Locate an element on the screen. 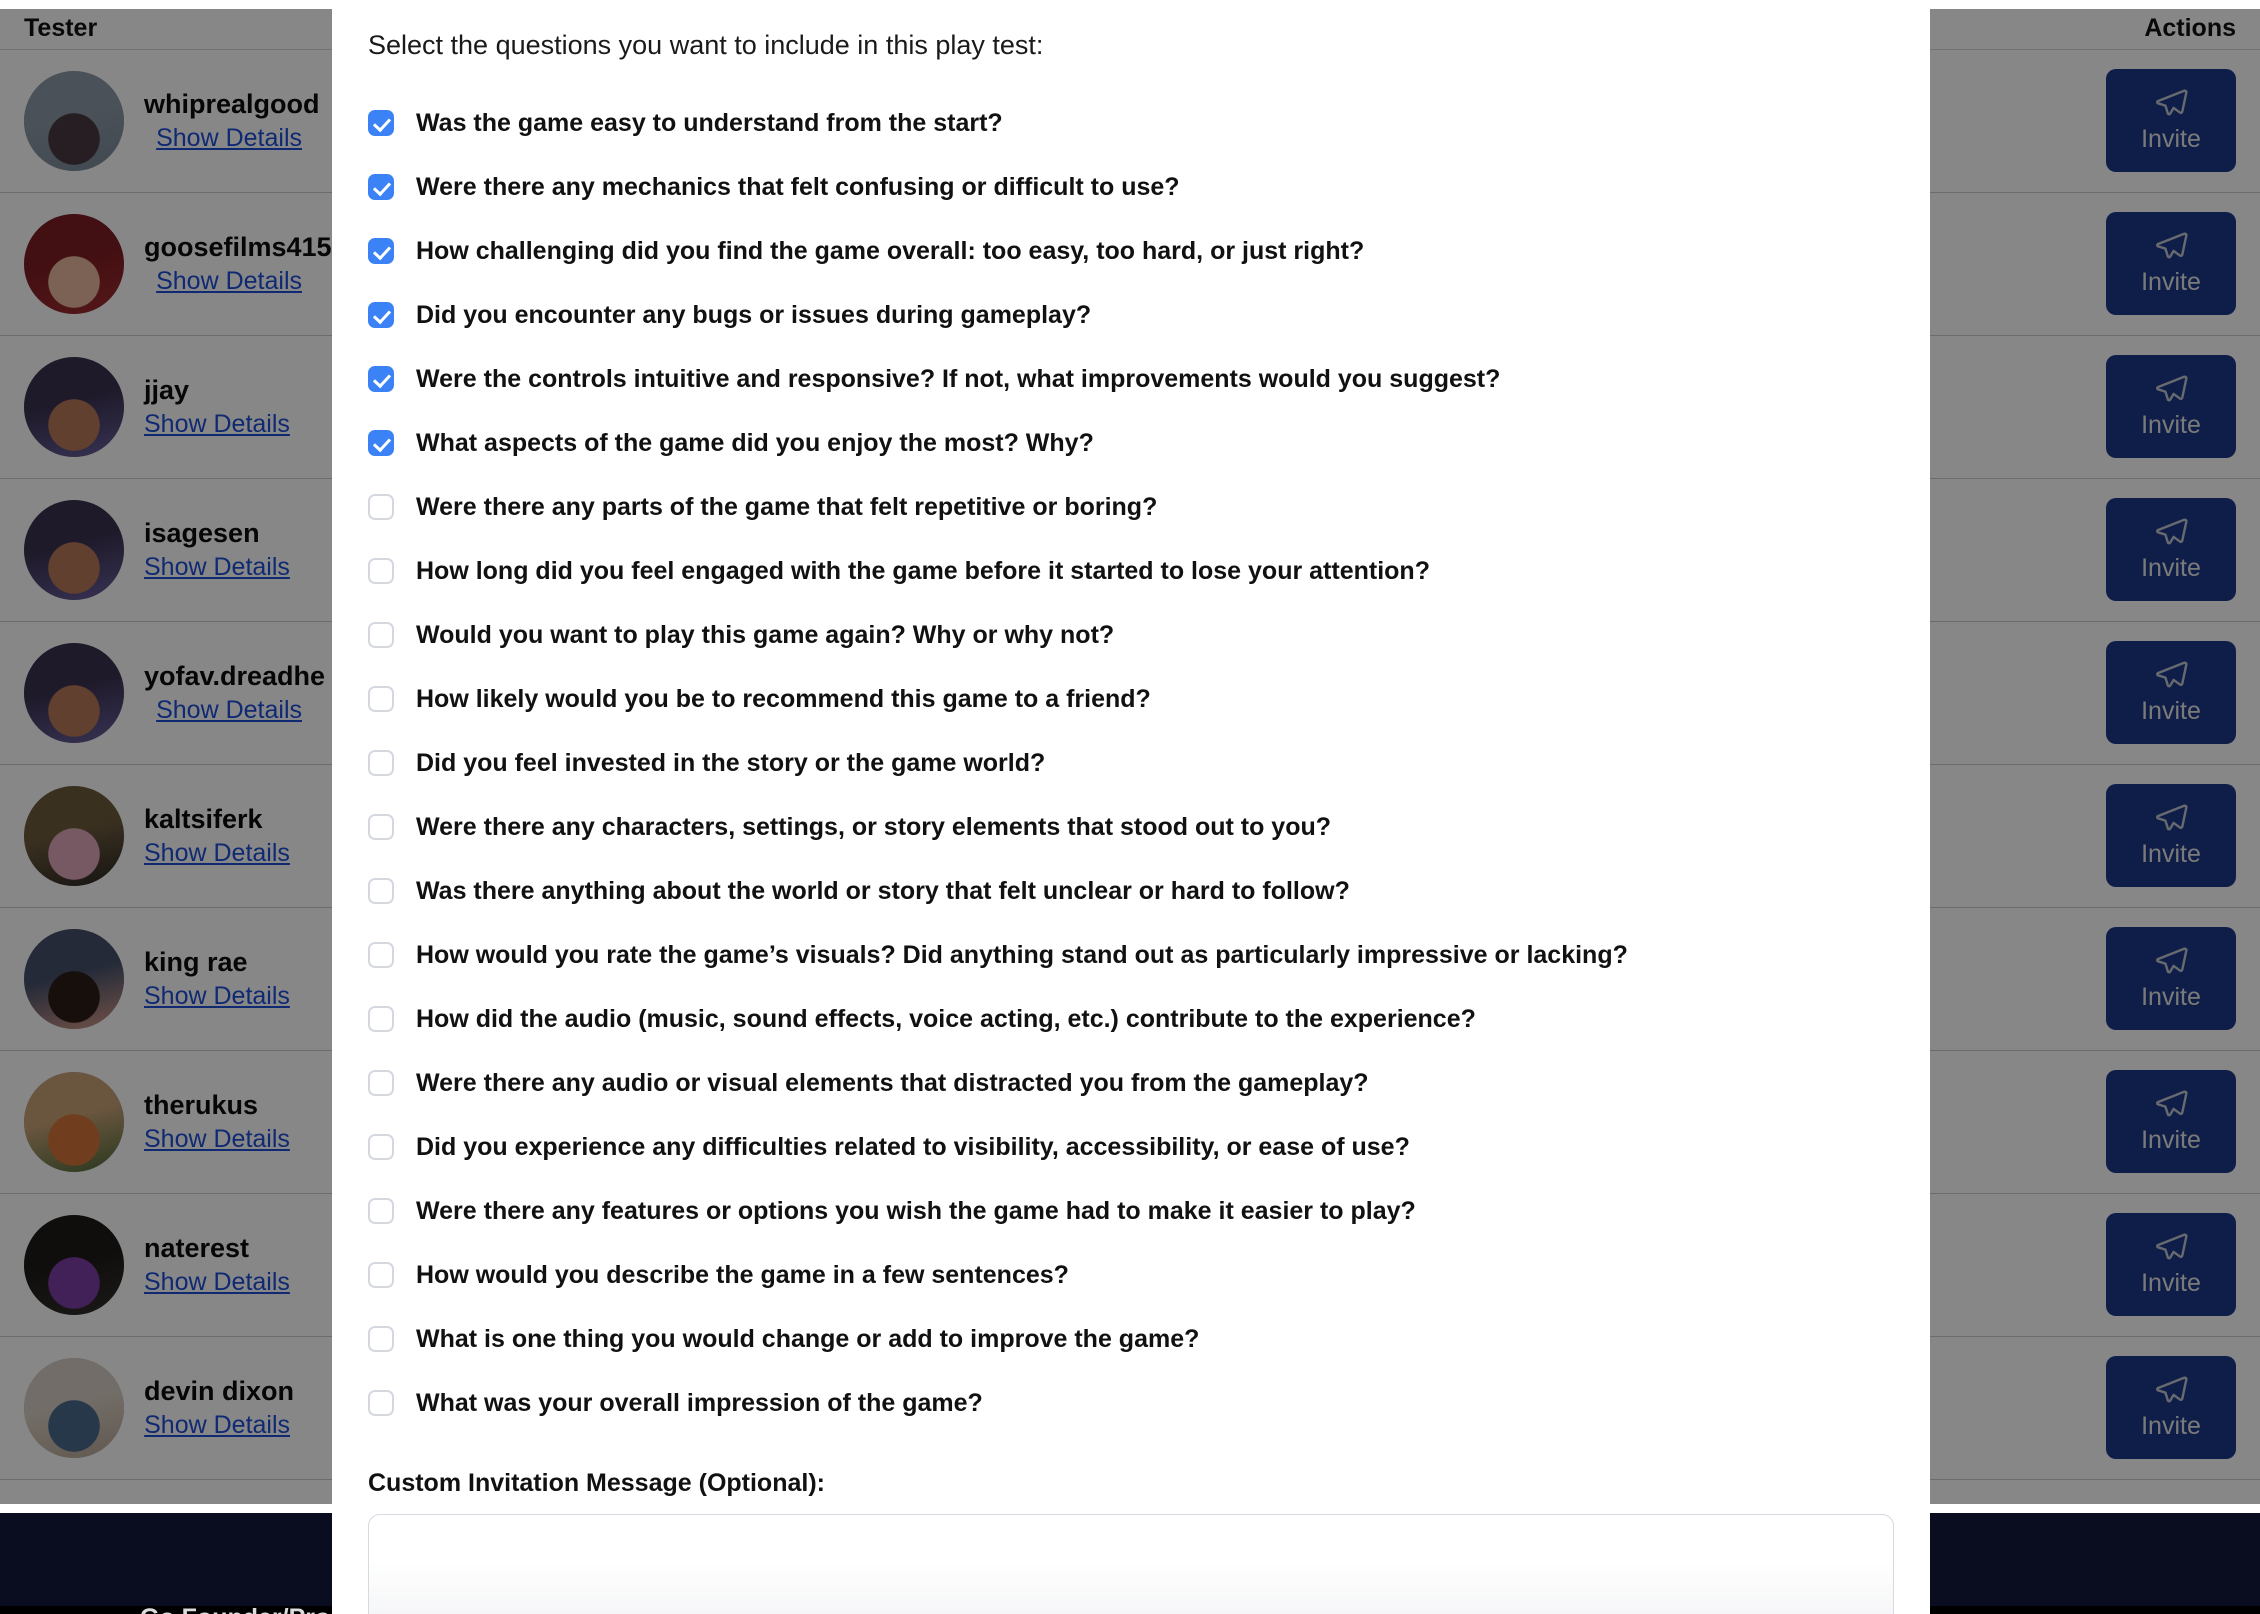  custom-invitation-message-input is located at coordinates (1131, 1564).